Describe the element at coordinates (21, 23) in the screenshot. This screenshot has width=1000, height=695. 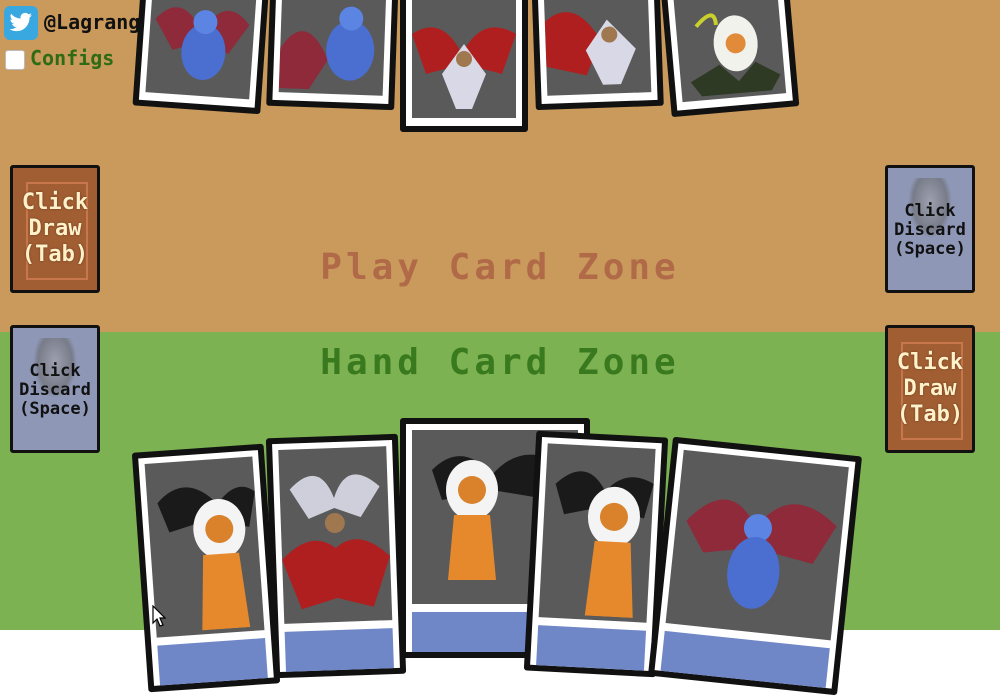
I see `twitter-icon` at that location.